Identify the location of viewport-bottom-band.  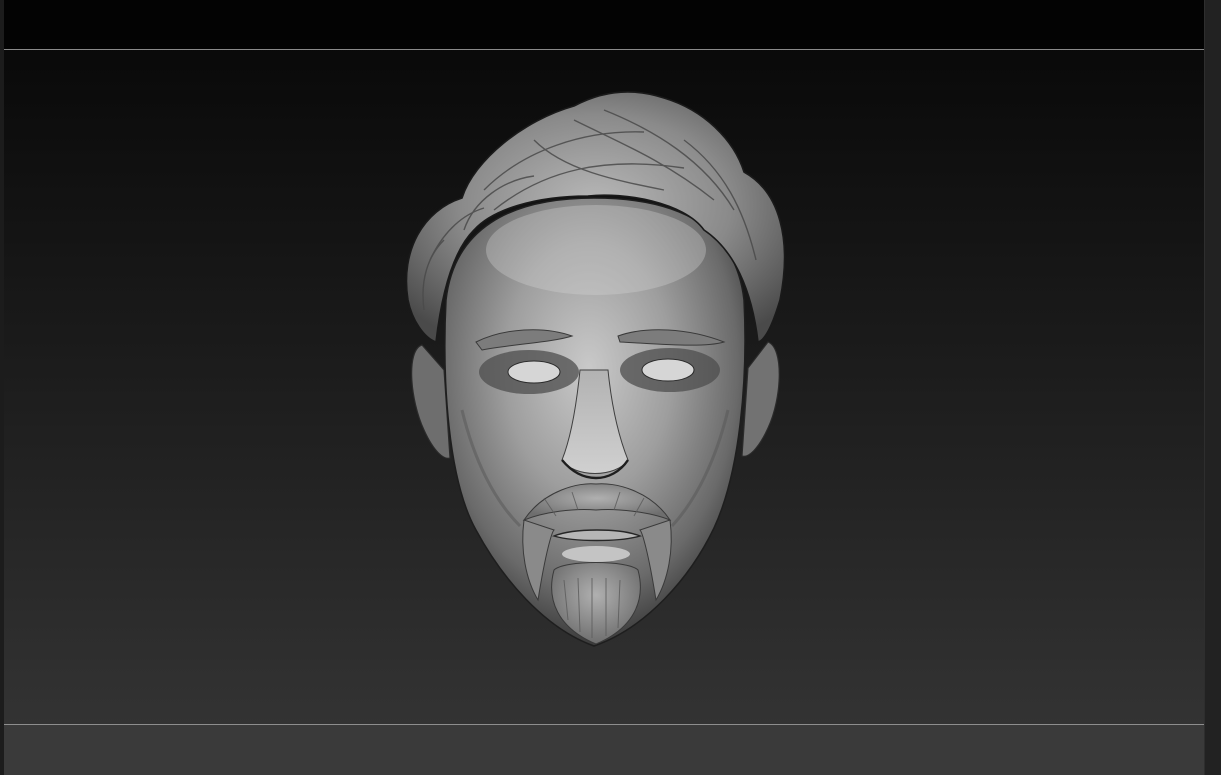
(604, 750).